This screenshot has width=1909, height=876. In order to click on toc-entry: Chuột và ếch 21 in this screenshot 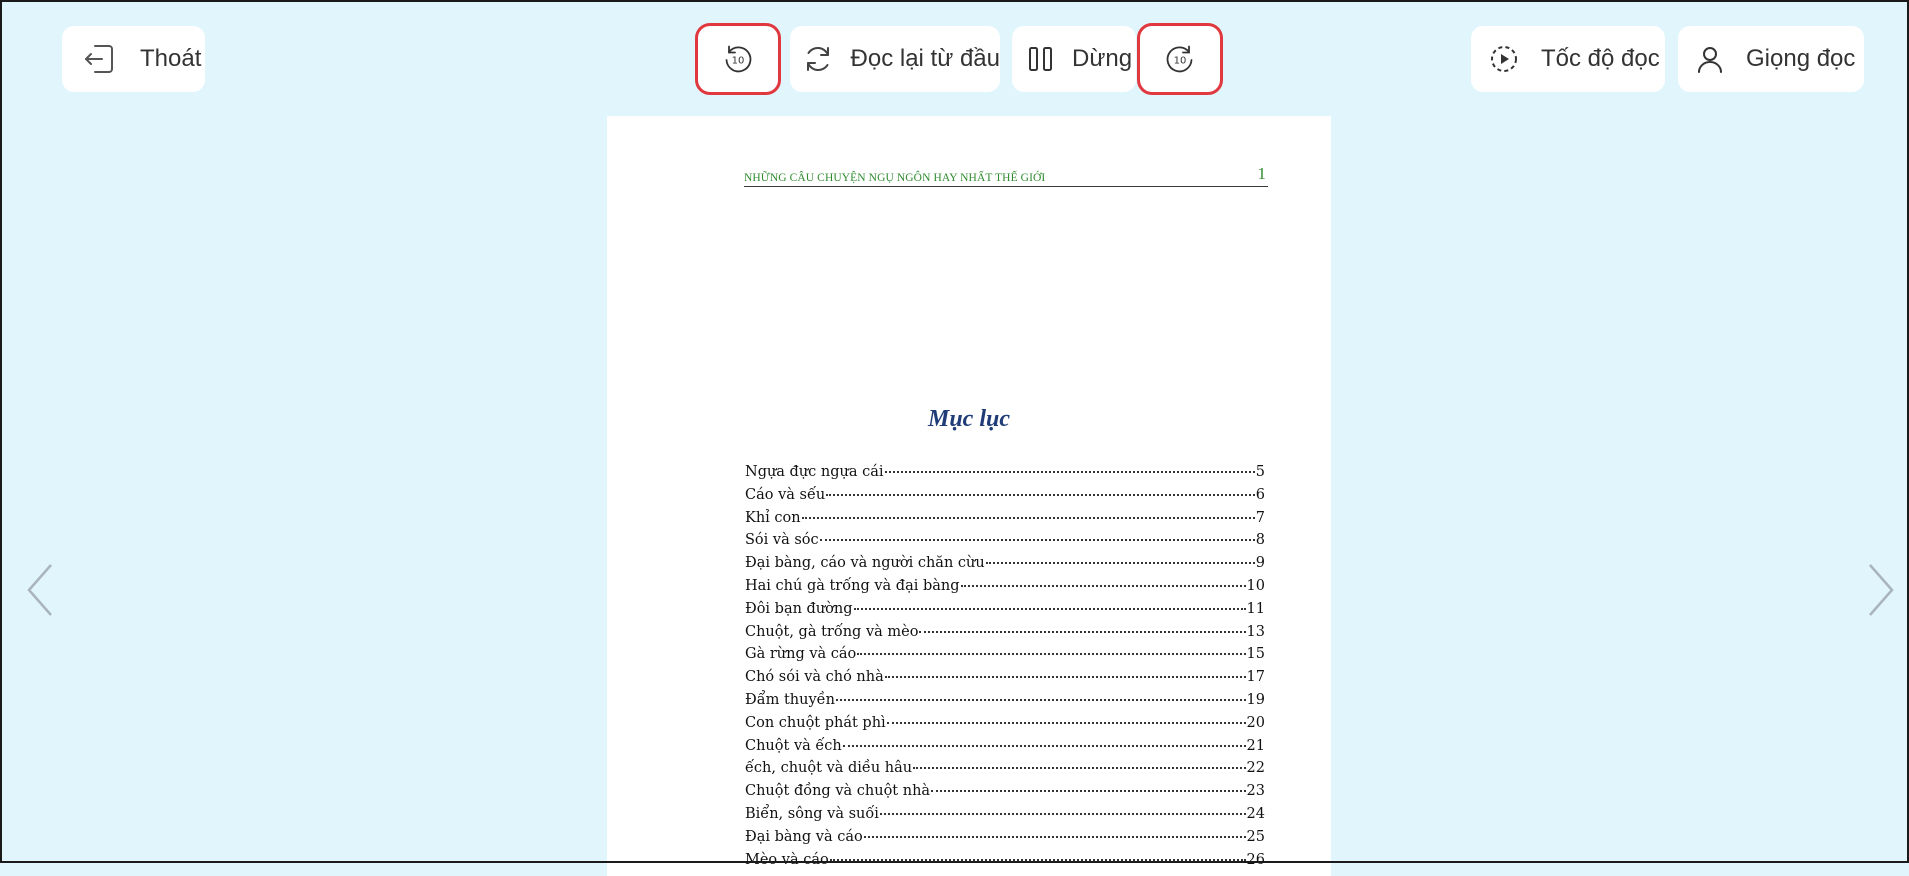, I will do `click(1005, 749)`.